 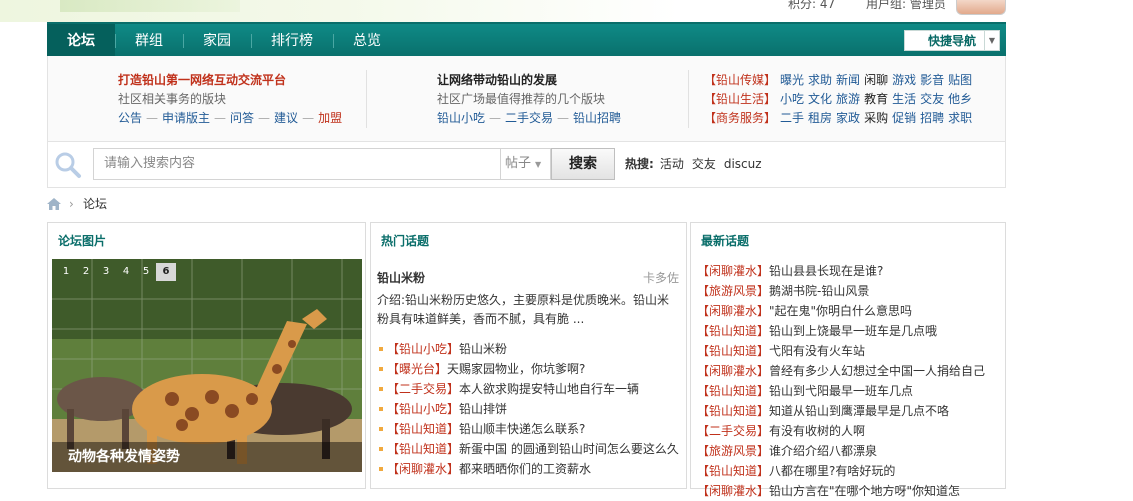 I want to click on list-item: 【旅游风景】谁介绍介绍八都漂泉, so click(x=849, y=451).